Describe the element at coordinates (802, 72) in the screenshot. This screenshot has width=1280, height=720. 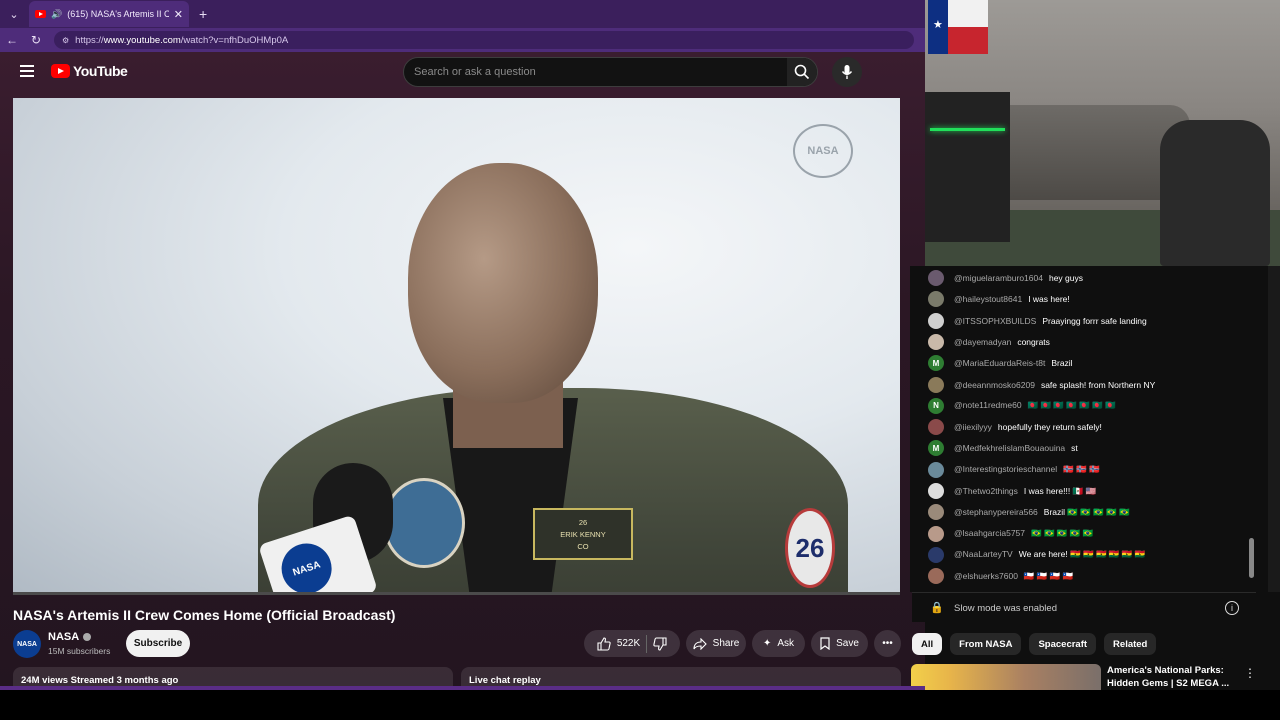
I see `search-button` at that location.